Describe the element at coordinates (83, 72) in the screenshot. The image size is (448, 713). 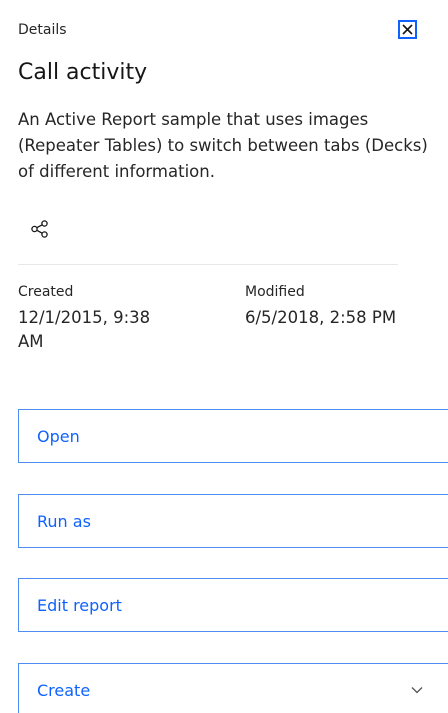
I see `page-title: Call activity` at that location.